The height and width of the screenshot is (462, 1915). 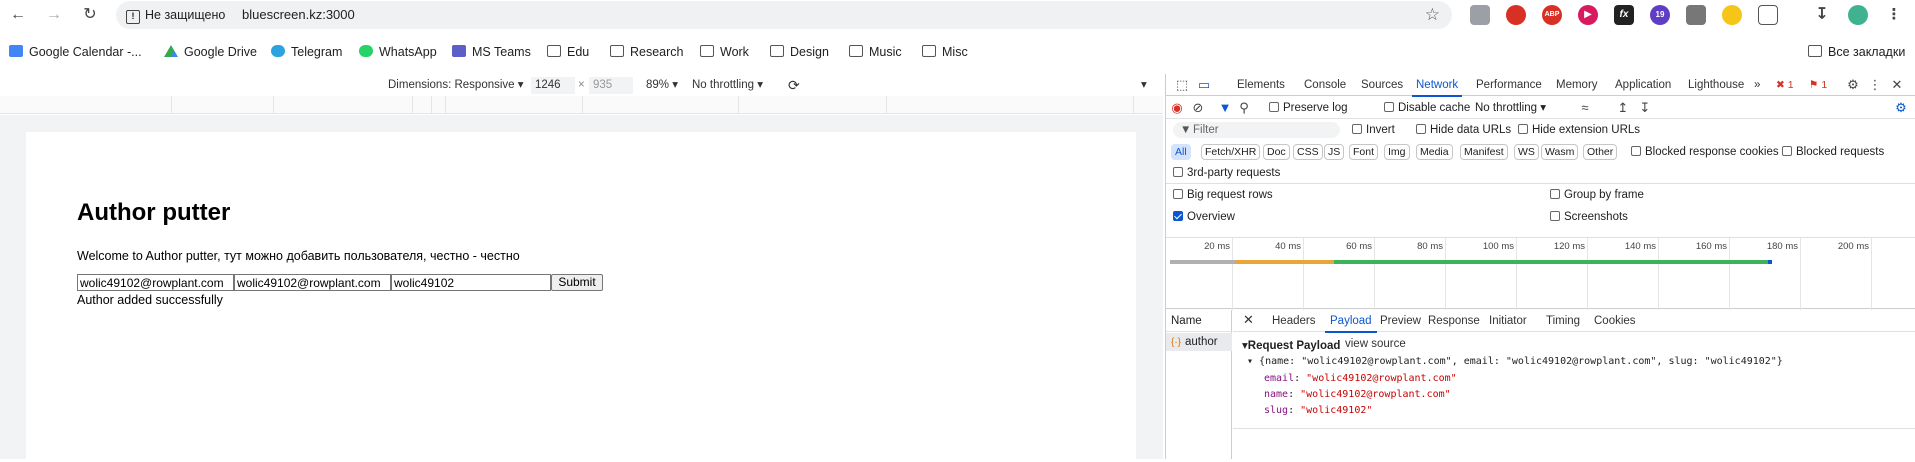 What do you see at coordinates (1822, 15) in the screenshot?
I see `download-icon: ↧` at bounding box center [1822, 15].